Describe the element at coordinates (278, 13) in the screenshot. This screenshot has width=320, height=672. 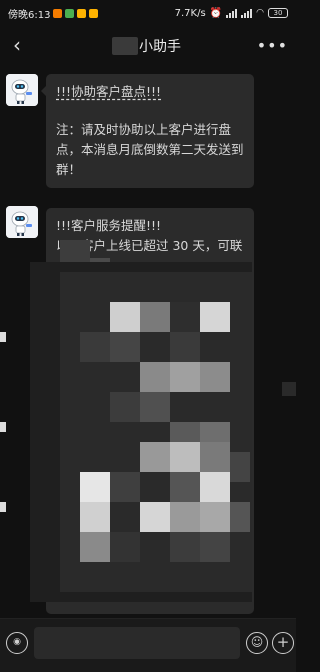
I see `battery-icon: 30` at that location.